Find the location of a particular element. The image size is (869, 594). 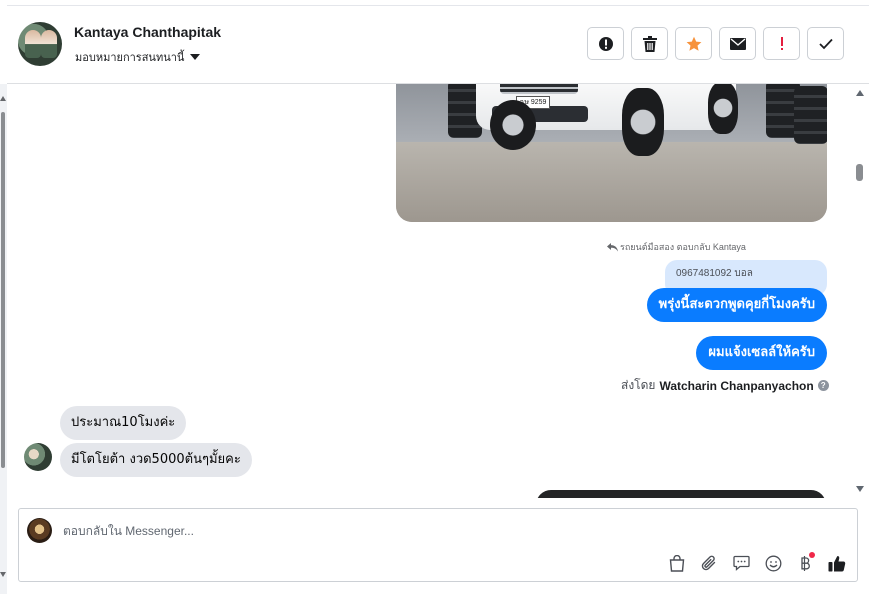

contact-name: Kantaya Chanthapitak is located at coordinates (147, 32).